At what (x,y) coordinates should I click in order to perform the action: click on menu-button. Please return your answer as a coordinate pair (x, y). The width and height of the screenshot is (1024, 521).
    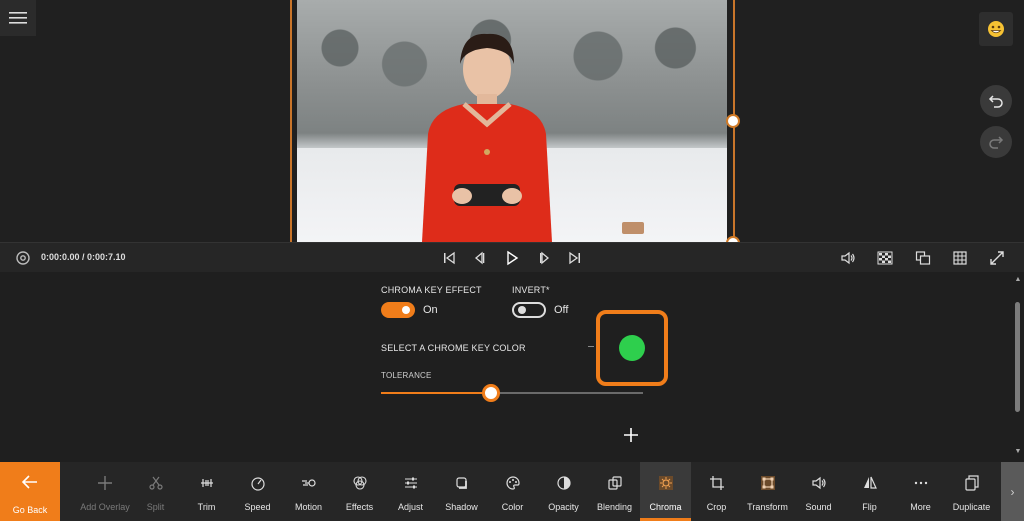
    Looking at the image, I should click on (18, 18).